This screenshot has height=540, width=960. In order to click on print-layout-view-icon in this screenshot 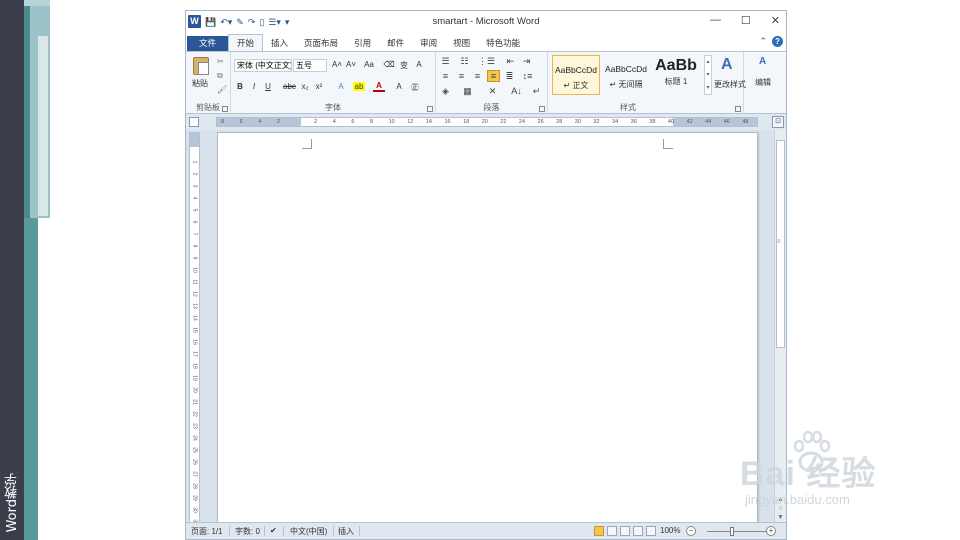, I will do `click(599, 531)`.